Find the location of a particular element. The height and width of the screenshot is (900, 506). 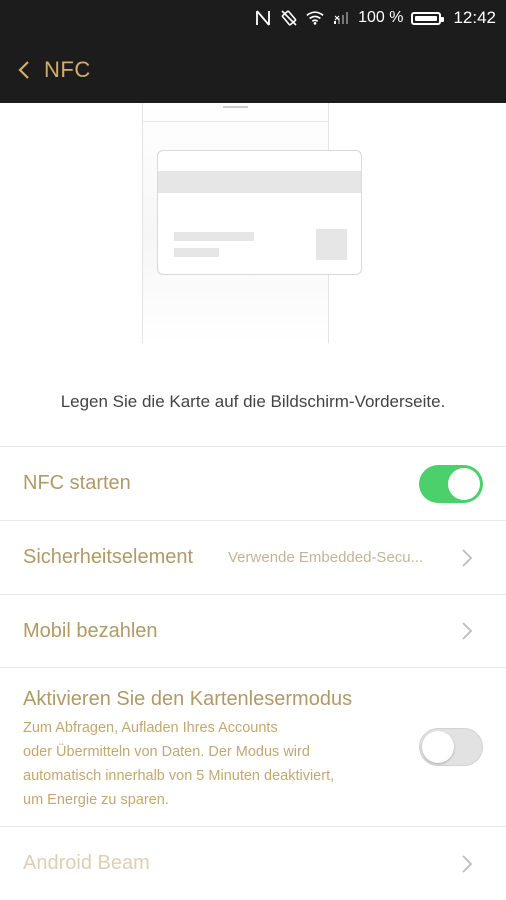

nfc-start-toggle is located at coordinates (451, 483).